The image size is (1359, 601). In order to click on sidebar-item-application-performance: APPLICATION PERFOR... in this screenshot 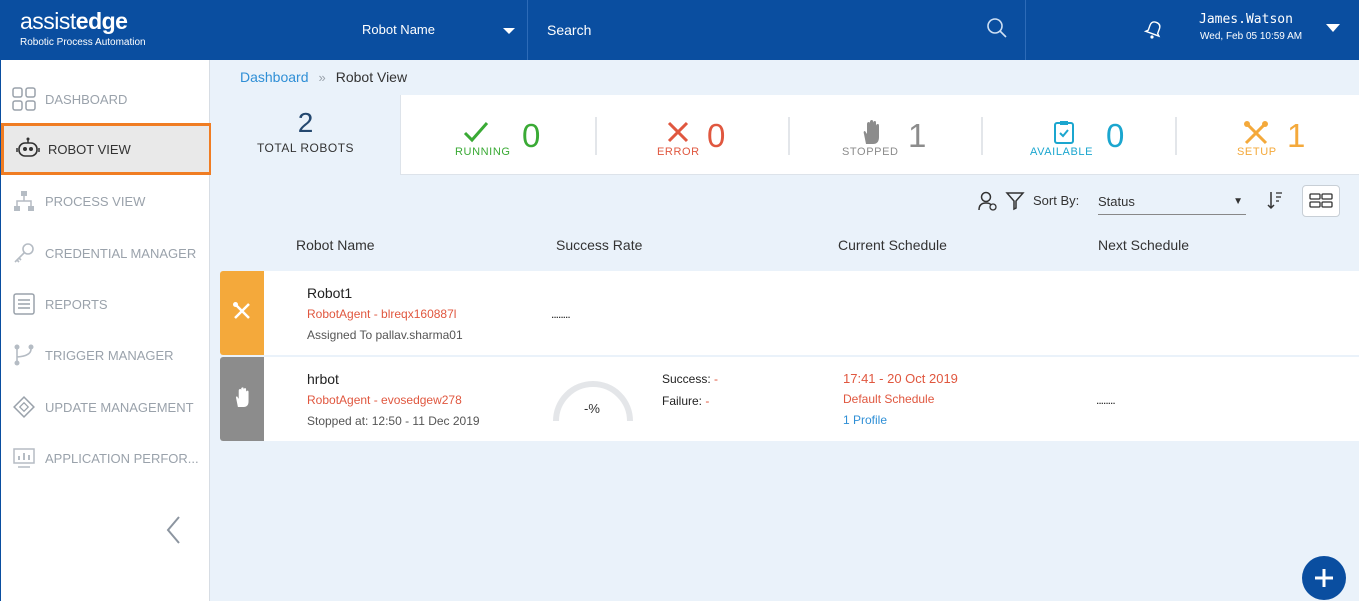, I will do `click(105, 458)`.